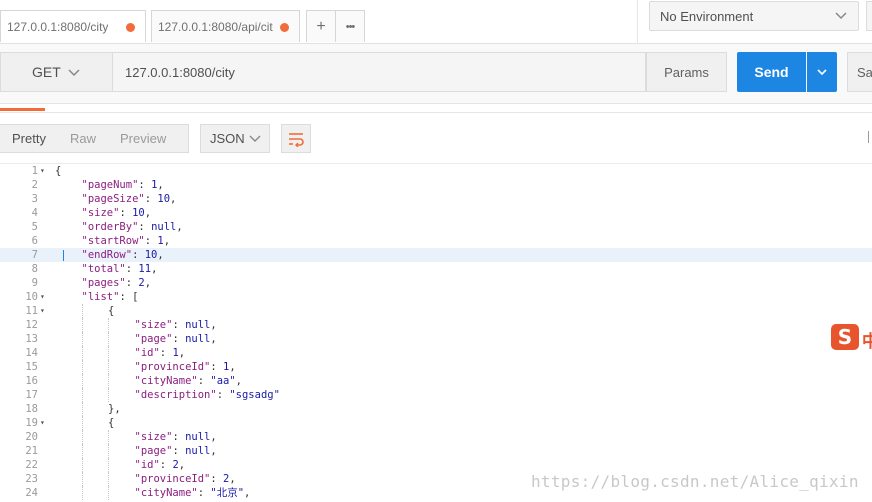  I want to click on code-line: 15 "provinceId": 1,, so click(436, 367).